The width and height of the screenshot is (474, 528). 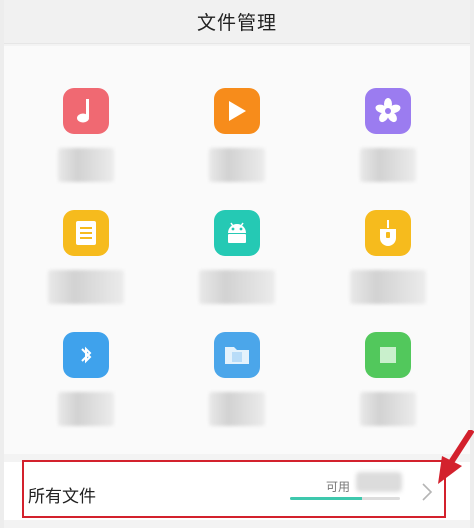 I want to click on category-bluetooth, so click(x=85, y=358).